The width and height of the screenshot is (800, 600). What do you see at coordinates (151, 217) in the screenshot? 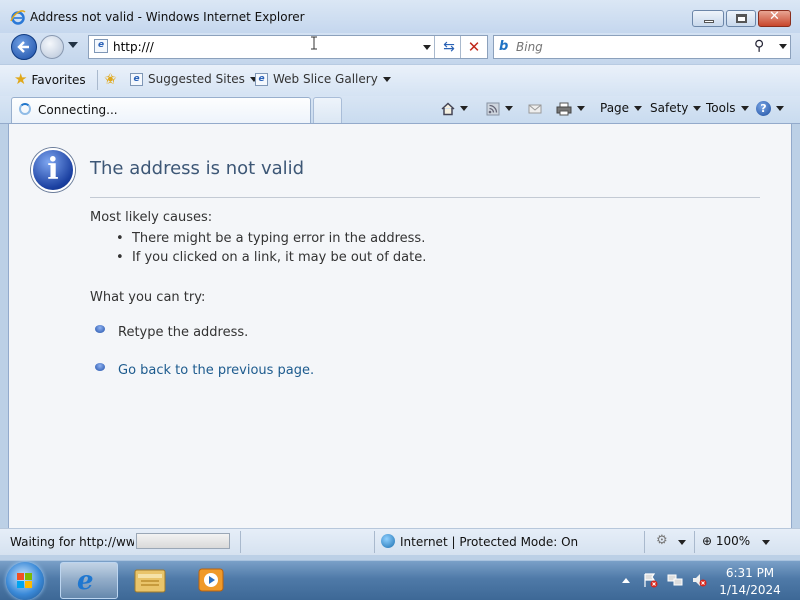
I see `causes-heading: Most likely causes:` at bounding box center [151, 217].